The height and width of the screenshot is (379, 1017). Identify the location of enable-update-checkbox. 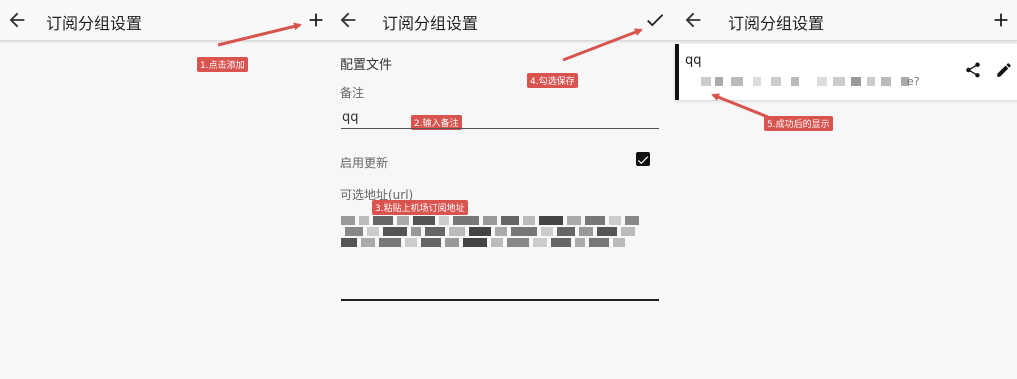
(643, 159).